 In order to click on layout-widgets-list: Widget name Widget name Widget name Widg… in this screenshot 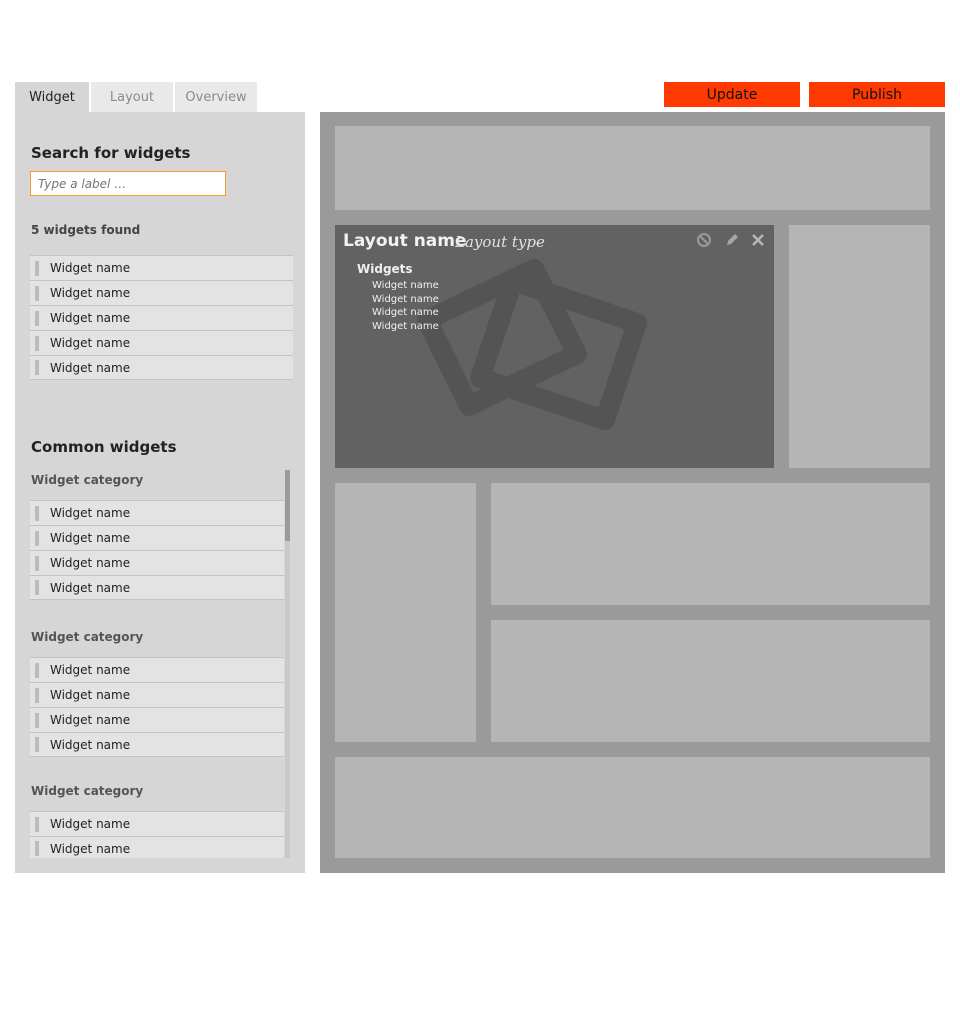, I will do `click(405, 306)`.